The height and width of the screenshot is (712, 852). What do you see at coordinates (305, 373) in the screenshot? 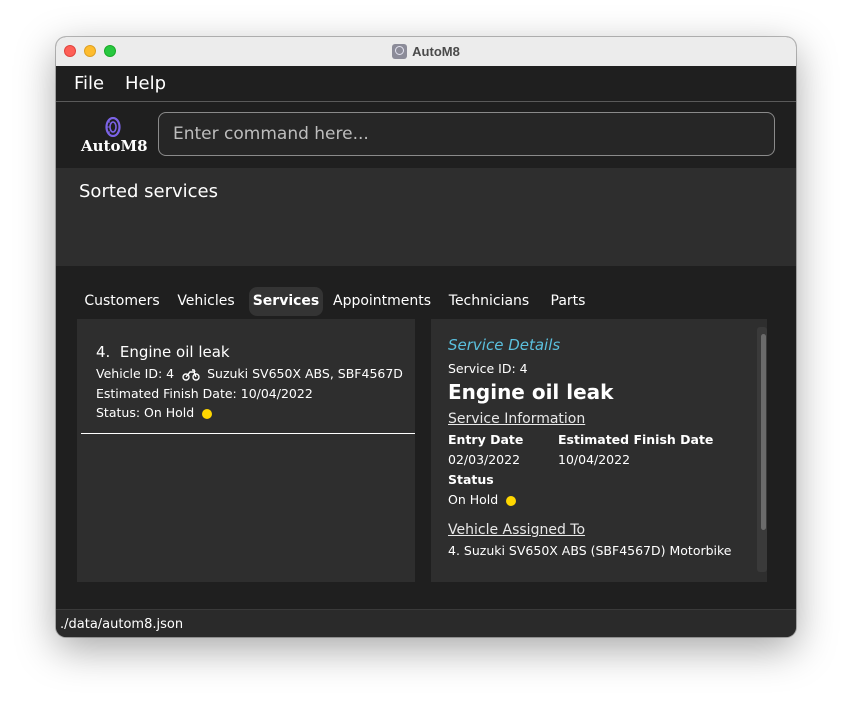
I see `service-vehicle-name: Suzuki SV650X ABS, SBF4567D` at bounding box center [305, 373].